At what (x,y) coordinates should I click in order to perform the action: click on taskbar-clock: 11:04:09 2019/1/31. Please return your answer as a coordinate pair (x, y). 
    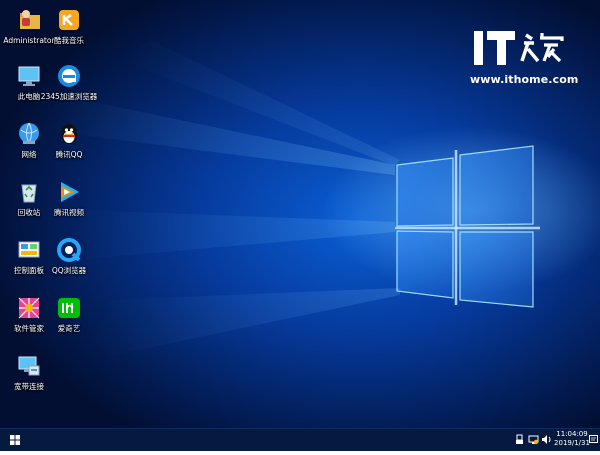
    Looking at the image, I should click on (572, 439).